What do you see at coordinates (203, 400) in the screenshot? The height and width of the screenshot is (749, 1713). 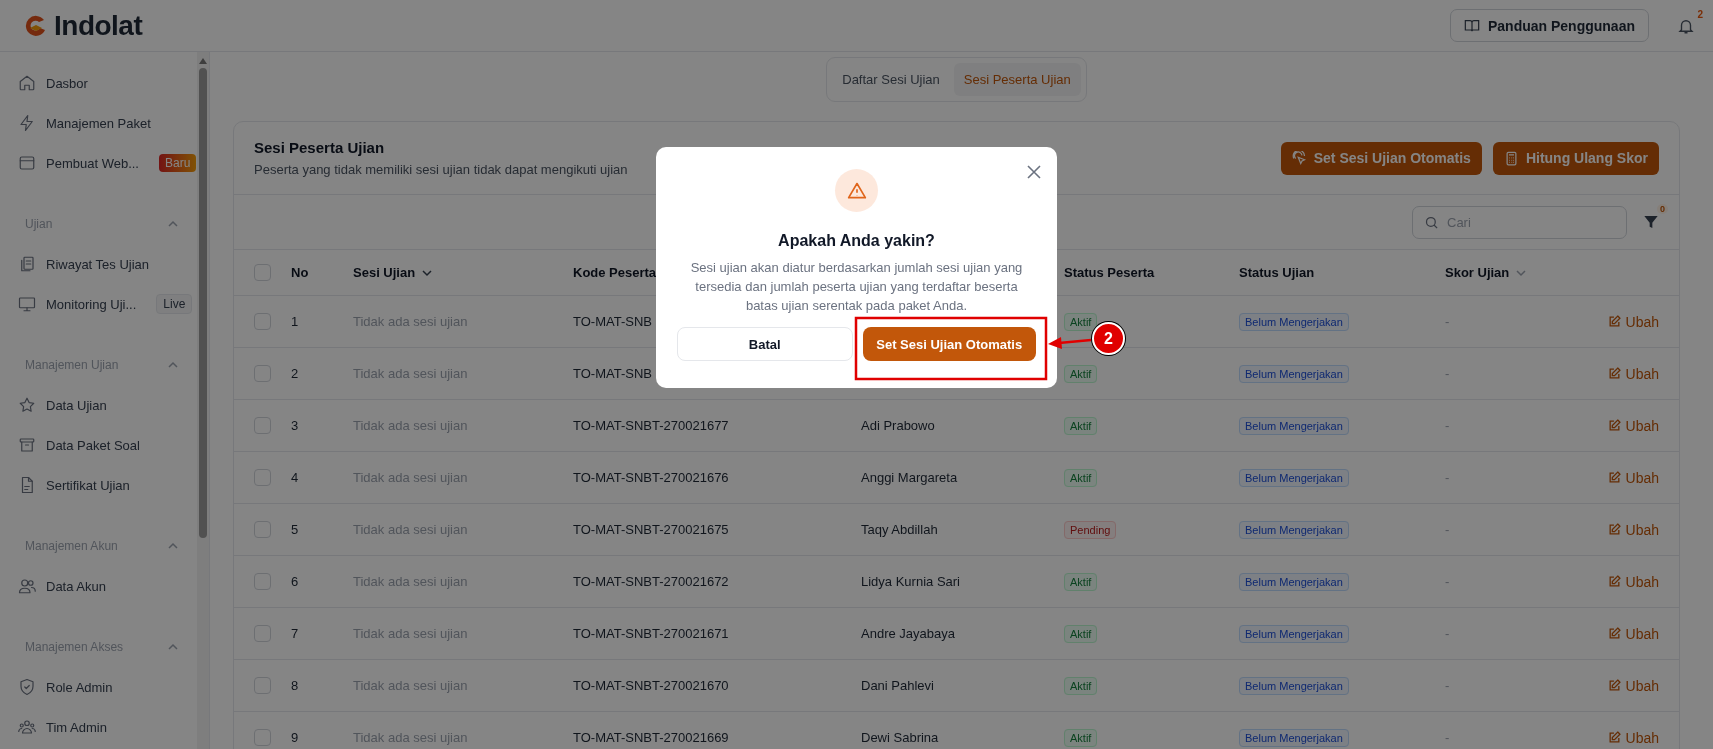 I see `scrollbar` at bounding box center [203, 400].